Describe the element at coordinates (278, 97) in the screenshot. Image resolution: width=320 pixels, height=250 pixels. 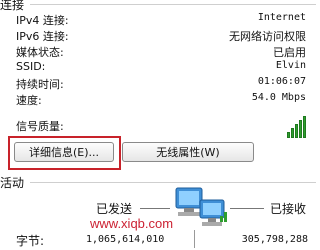
I see `connection-row-value: 54.0 Mbps` at that location.